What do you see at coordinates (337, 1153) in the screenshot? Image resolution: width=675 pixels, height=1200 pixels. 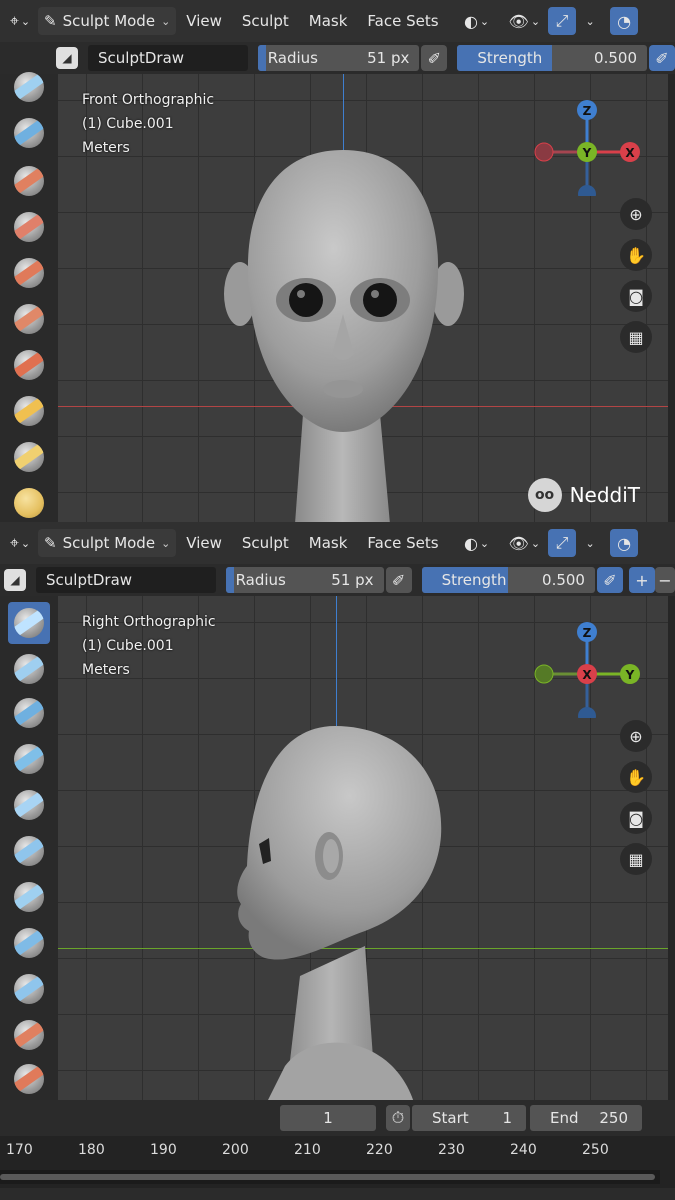 I see `frame-ruler: 170 180 190 200 210 220 230 240 250` at bounding box center [337, 1153].